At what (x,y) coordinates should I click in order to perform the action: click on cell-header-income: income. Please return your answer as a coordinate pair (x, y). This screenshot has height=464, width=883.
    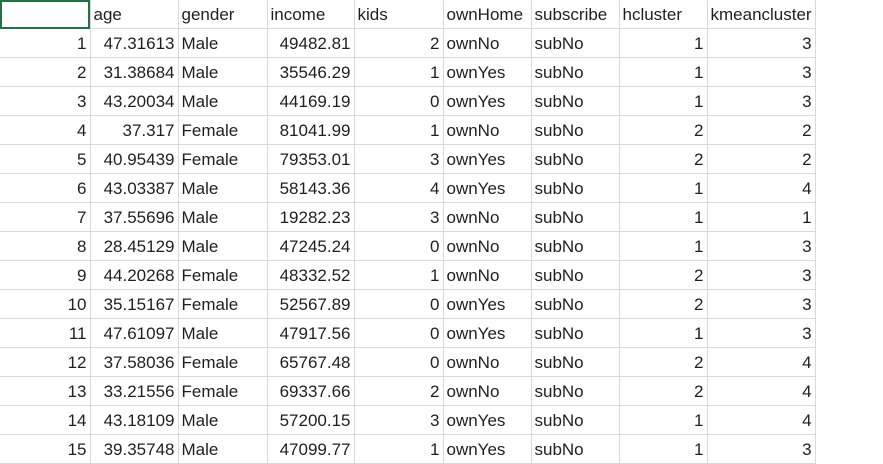
    Looking at the image, I should click on (311, 14).